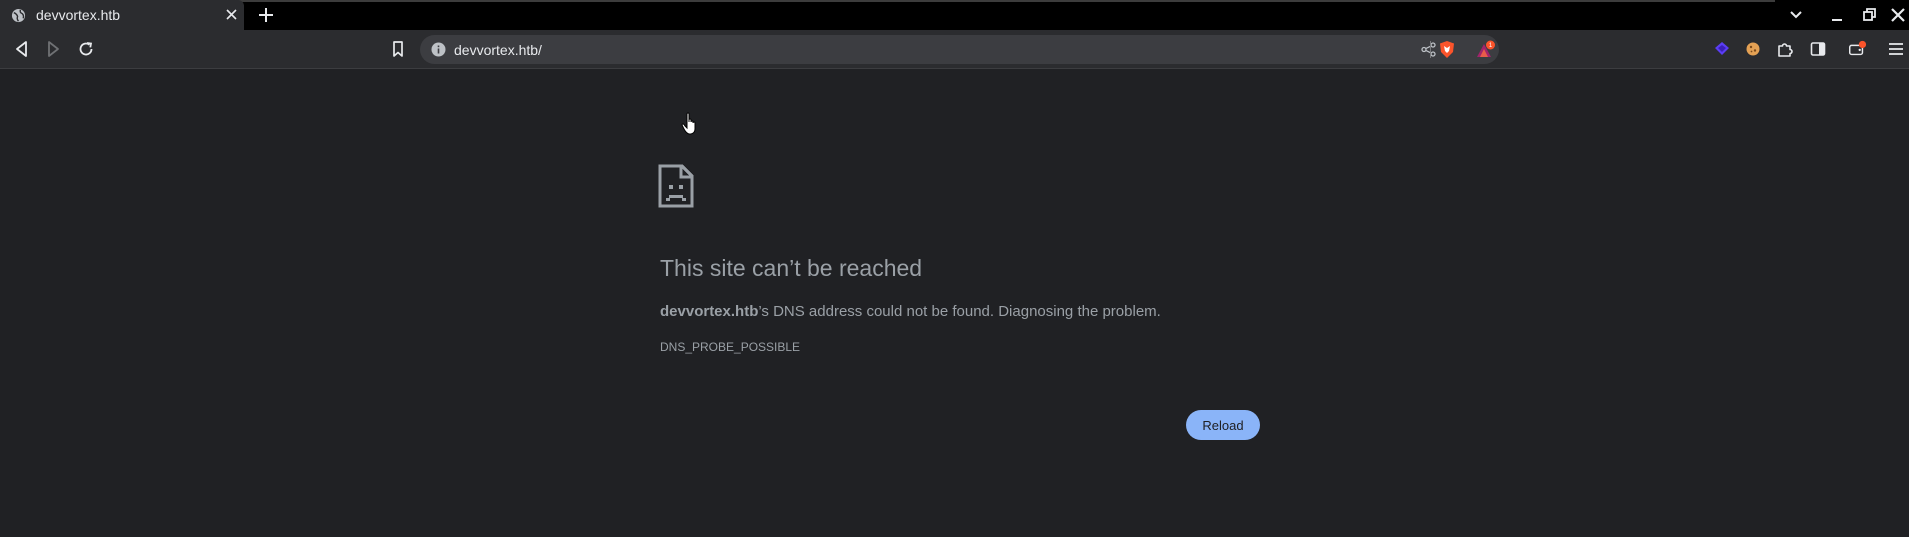 The height and width of the screenshot is (537, 1909). What do you see at coordinates (18, 15) in the screenshot?
I see `globe-icon` at bounding box center [18, 15].